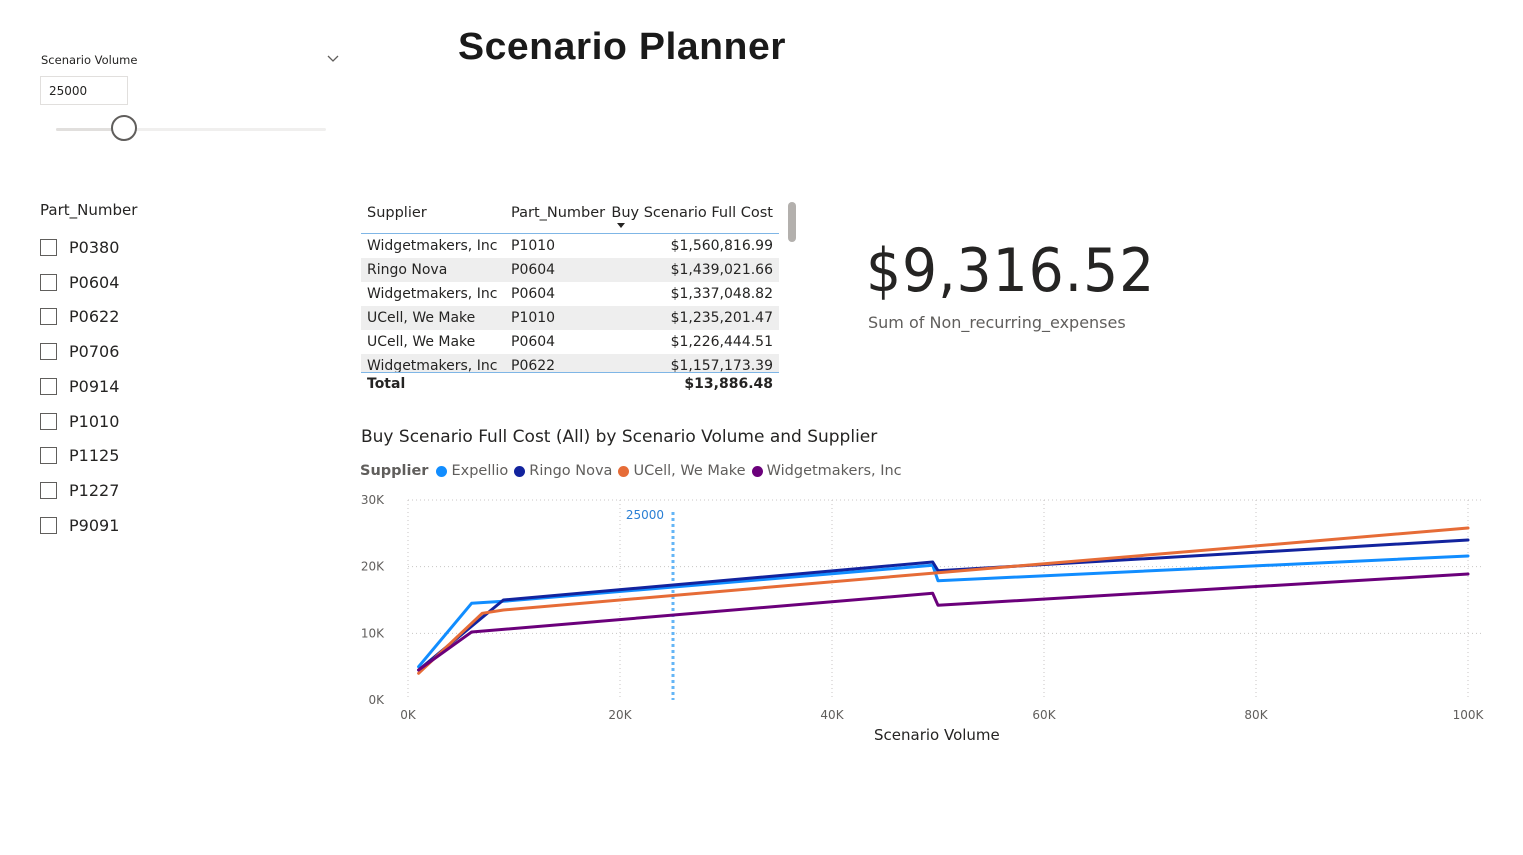 Image resolution: width=1523 pixels, height=855 pixels. I want to click on table-cell: $1,337,048.82, so click(721, 294).